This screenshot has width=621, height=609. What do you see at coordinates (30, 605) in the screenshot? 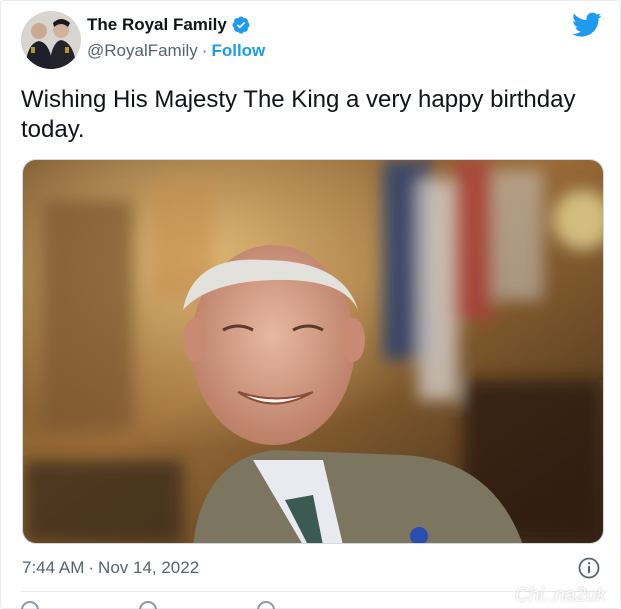
I see `like-icon` at bounding box center [30, 605].